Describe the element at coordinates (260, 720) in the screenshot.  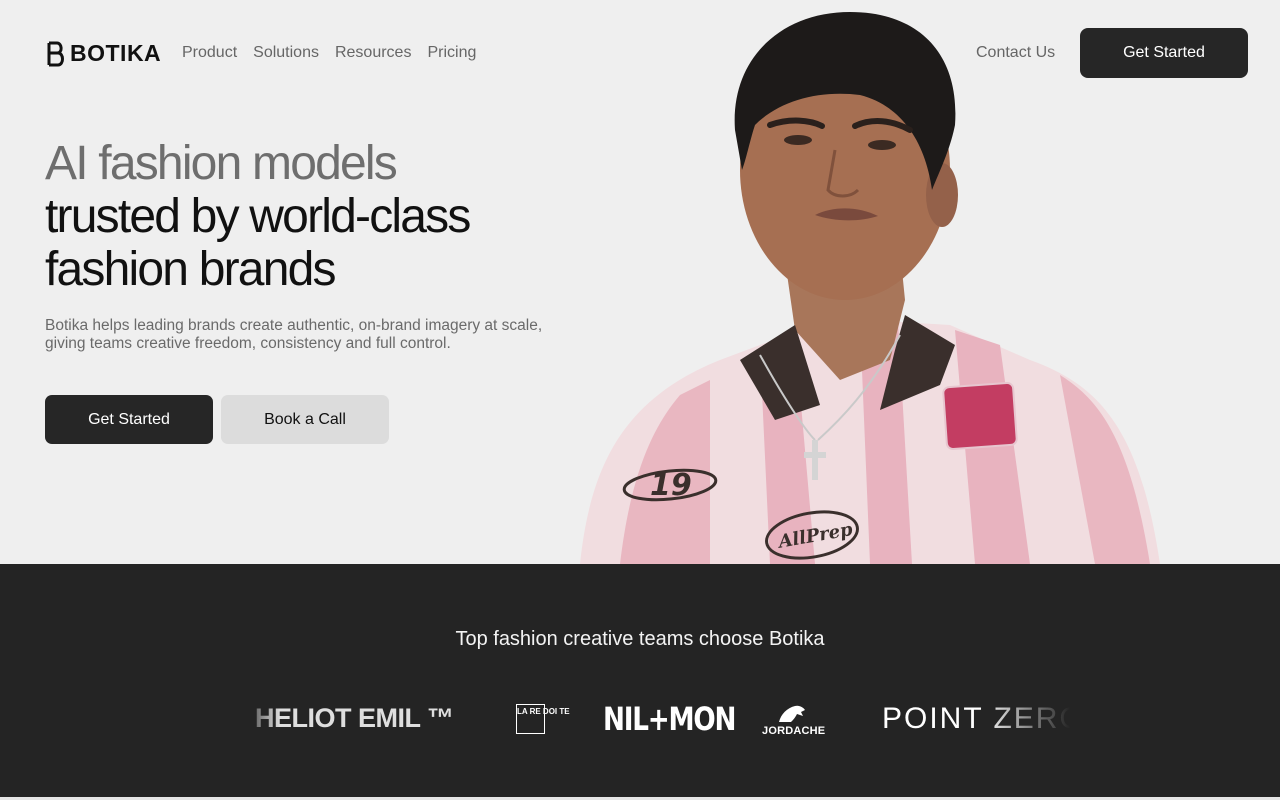
I see `logo-fade-left` at that location.